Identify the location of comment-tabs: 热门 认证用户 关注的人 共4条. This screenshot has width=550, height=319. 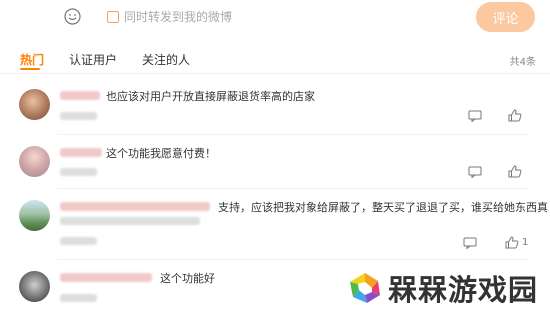
(275, 61).